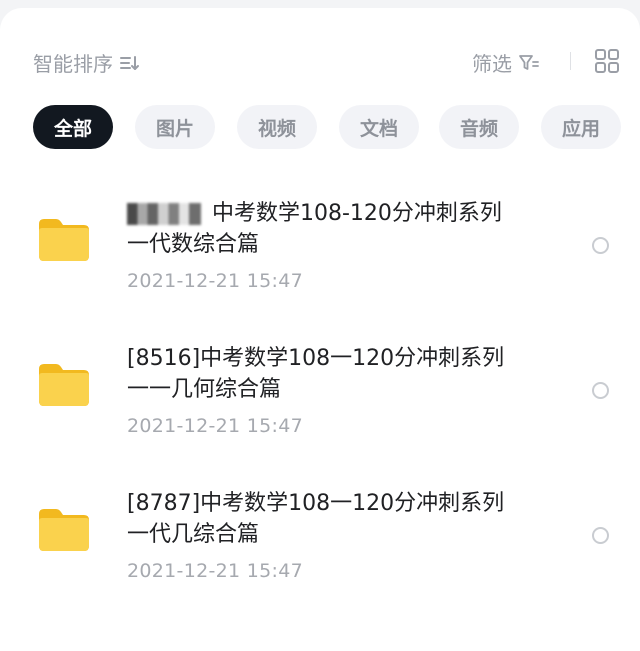 This screenshot has width=640, height=651. What do you see at coordinates (73, 64) in the screenshot?
I see `sort-label: 智能排序` at bounding box center [73, 64].